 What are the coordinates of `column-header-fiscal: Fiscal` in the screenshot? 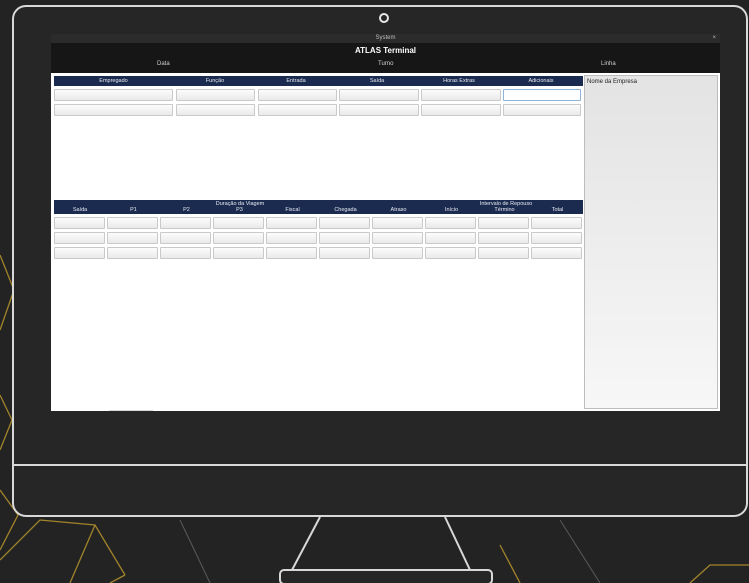 It's located at (292, 210).